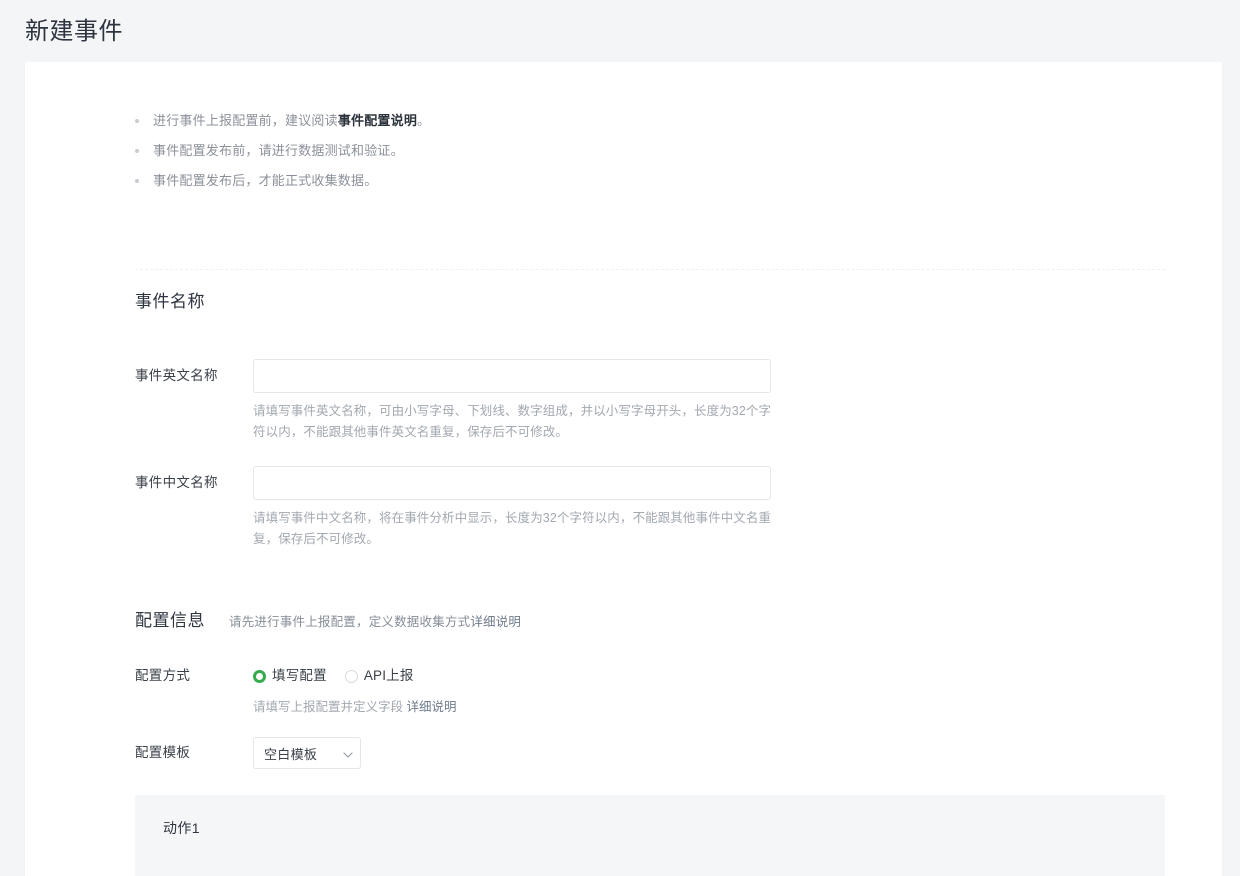  I want to click on event-name-section-title: 事件名称, so click(170, 301).